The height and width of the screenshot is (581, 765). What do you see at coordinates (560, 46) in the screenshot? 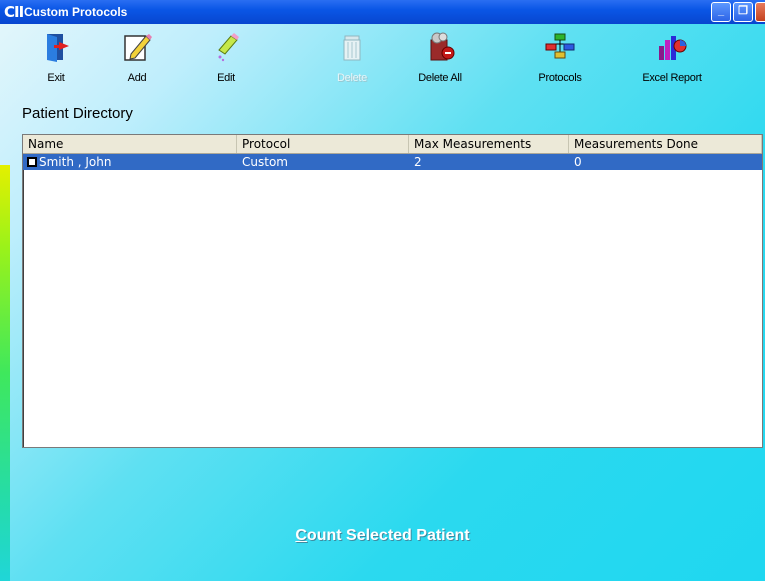
I see `protocol-tree-icon` at bounding box center [560, 46].